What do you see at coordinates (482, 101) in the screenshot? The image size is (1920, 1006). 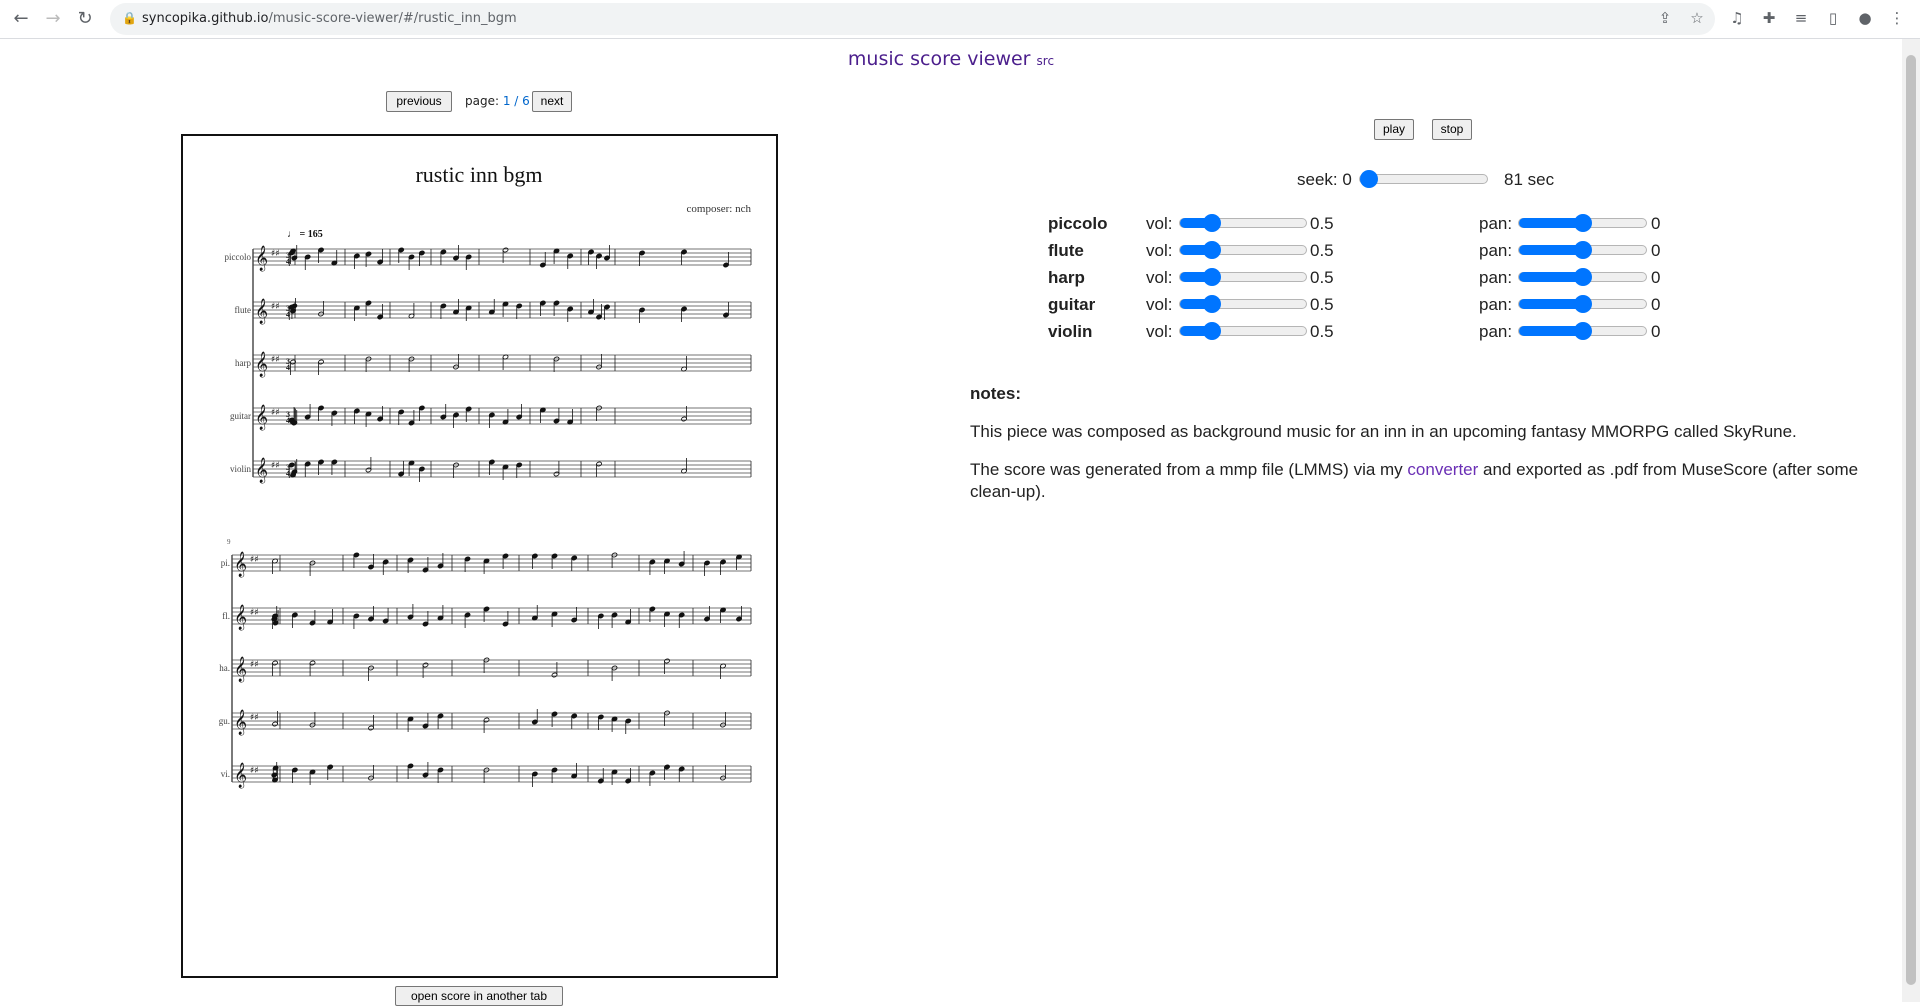 I see `page-label: page:` at bounding box center [482, 101].